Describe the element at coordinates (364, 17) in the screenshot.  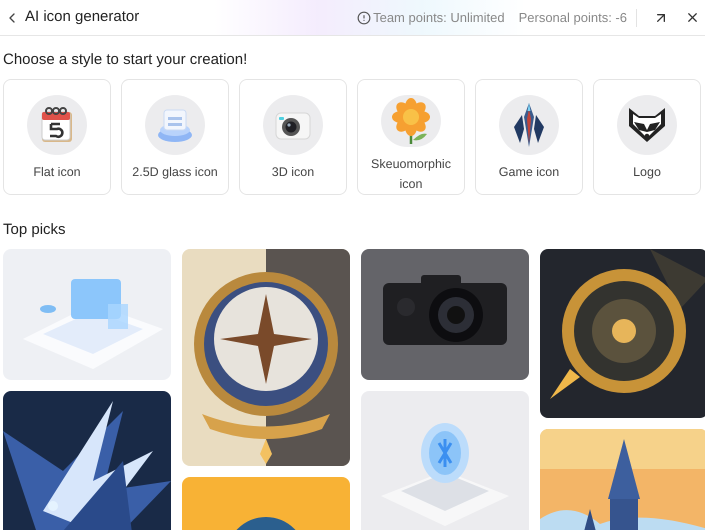
I see `info-icon` at that location.